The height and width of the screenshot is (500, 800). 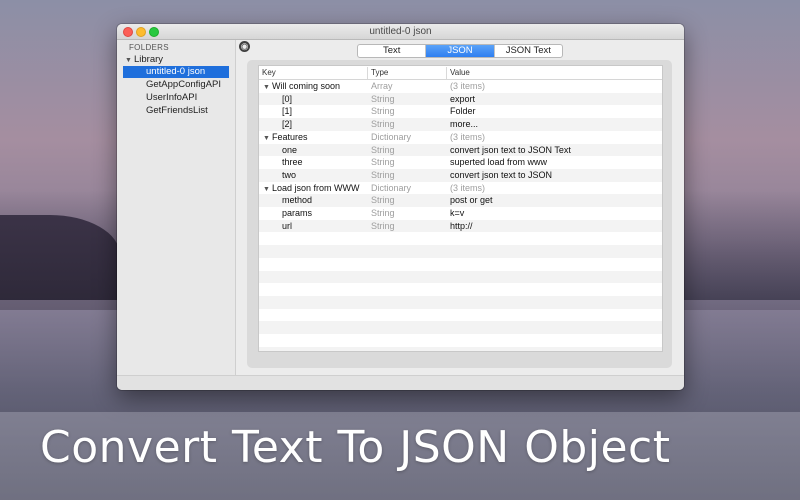 I want to click on sidebar-item-getappconfigapi: GetAppConfigAPI, so click(x=176, y=85).